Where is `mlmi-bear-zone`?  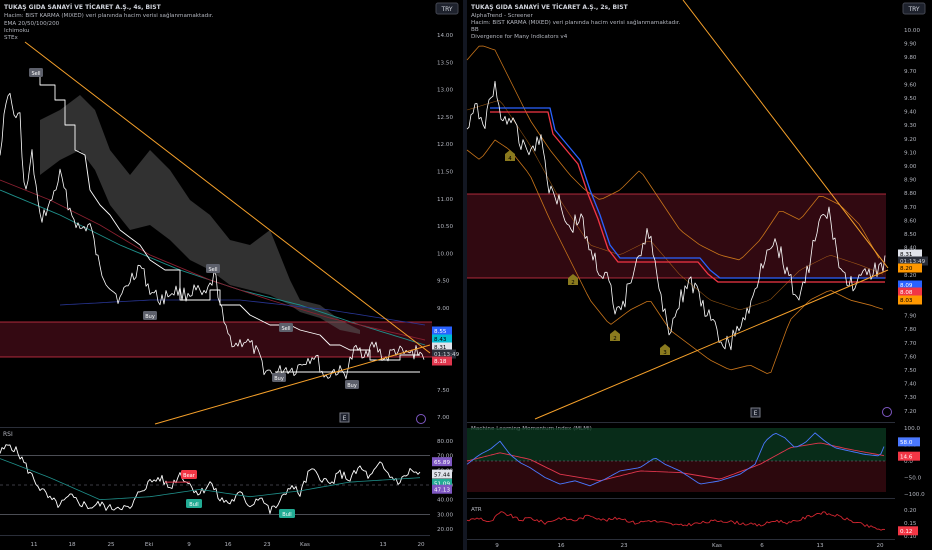
mlmi-bear-zone is located at coordinates (676, 476).